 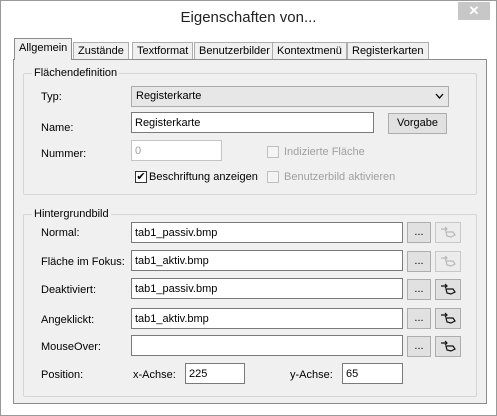 What do you see at coordinates (101, 51) in the screenshot?
I see `tab-zustaende: Zustände` at bounding box center [101, 51].